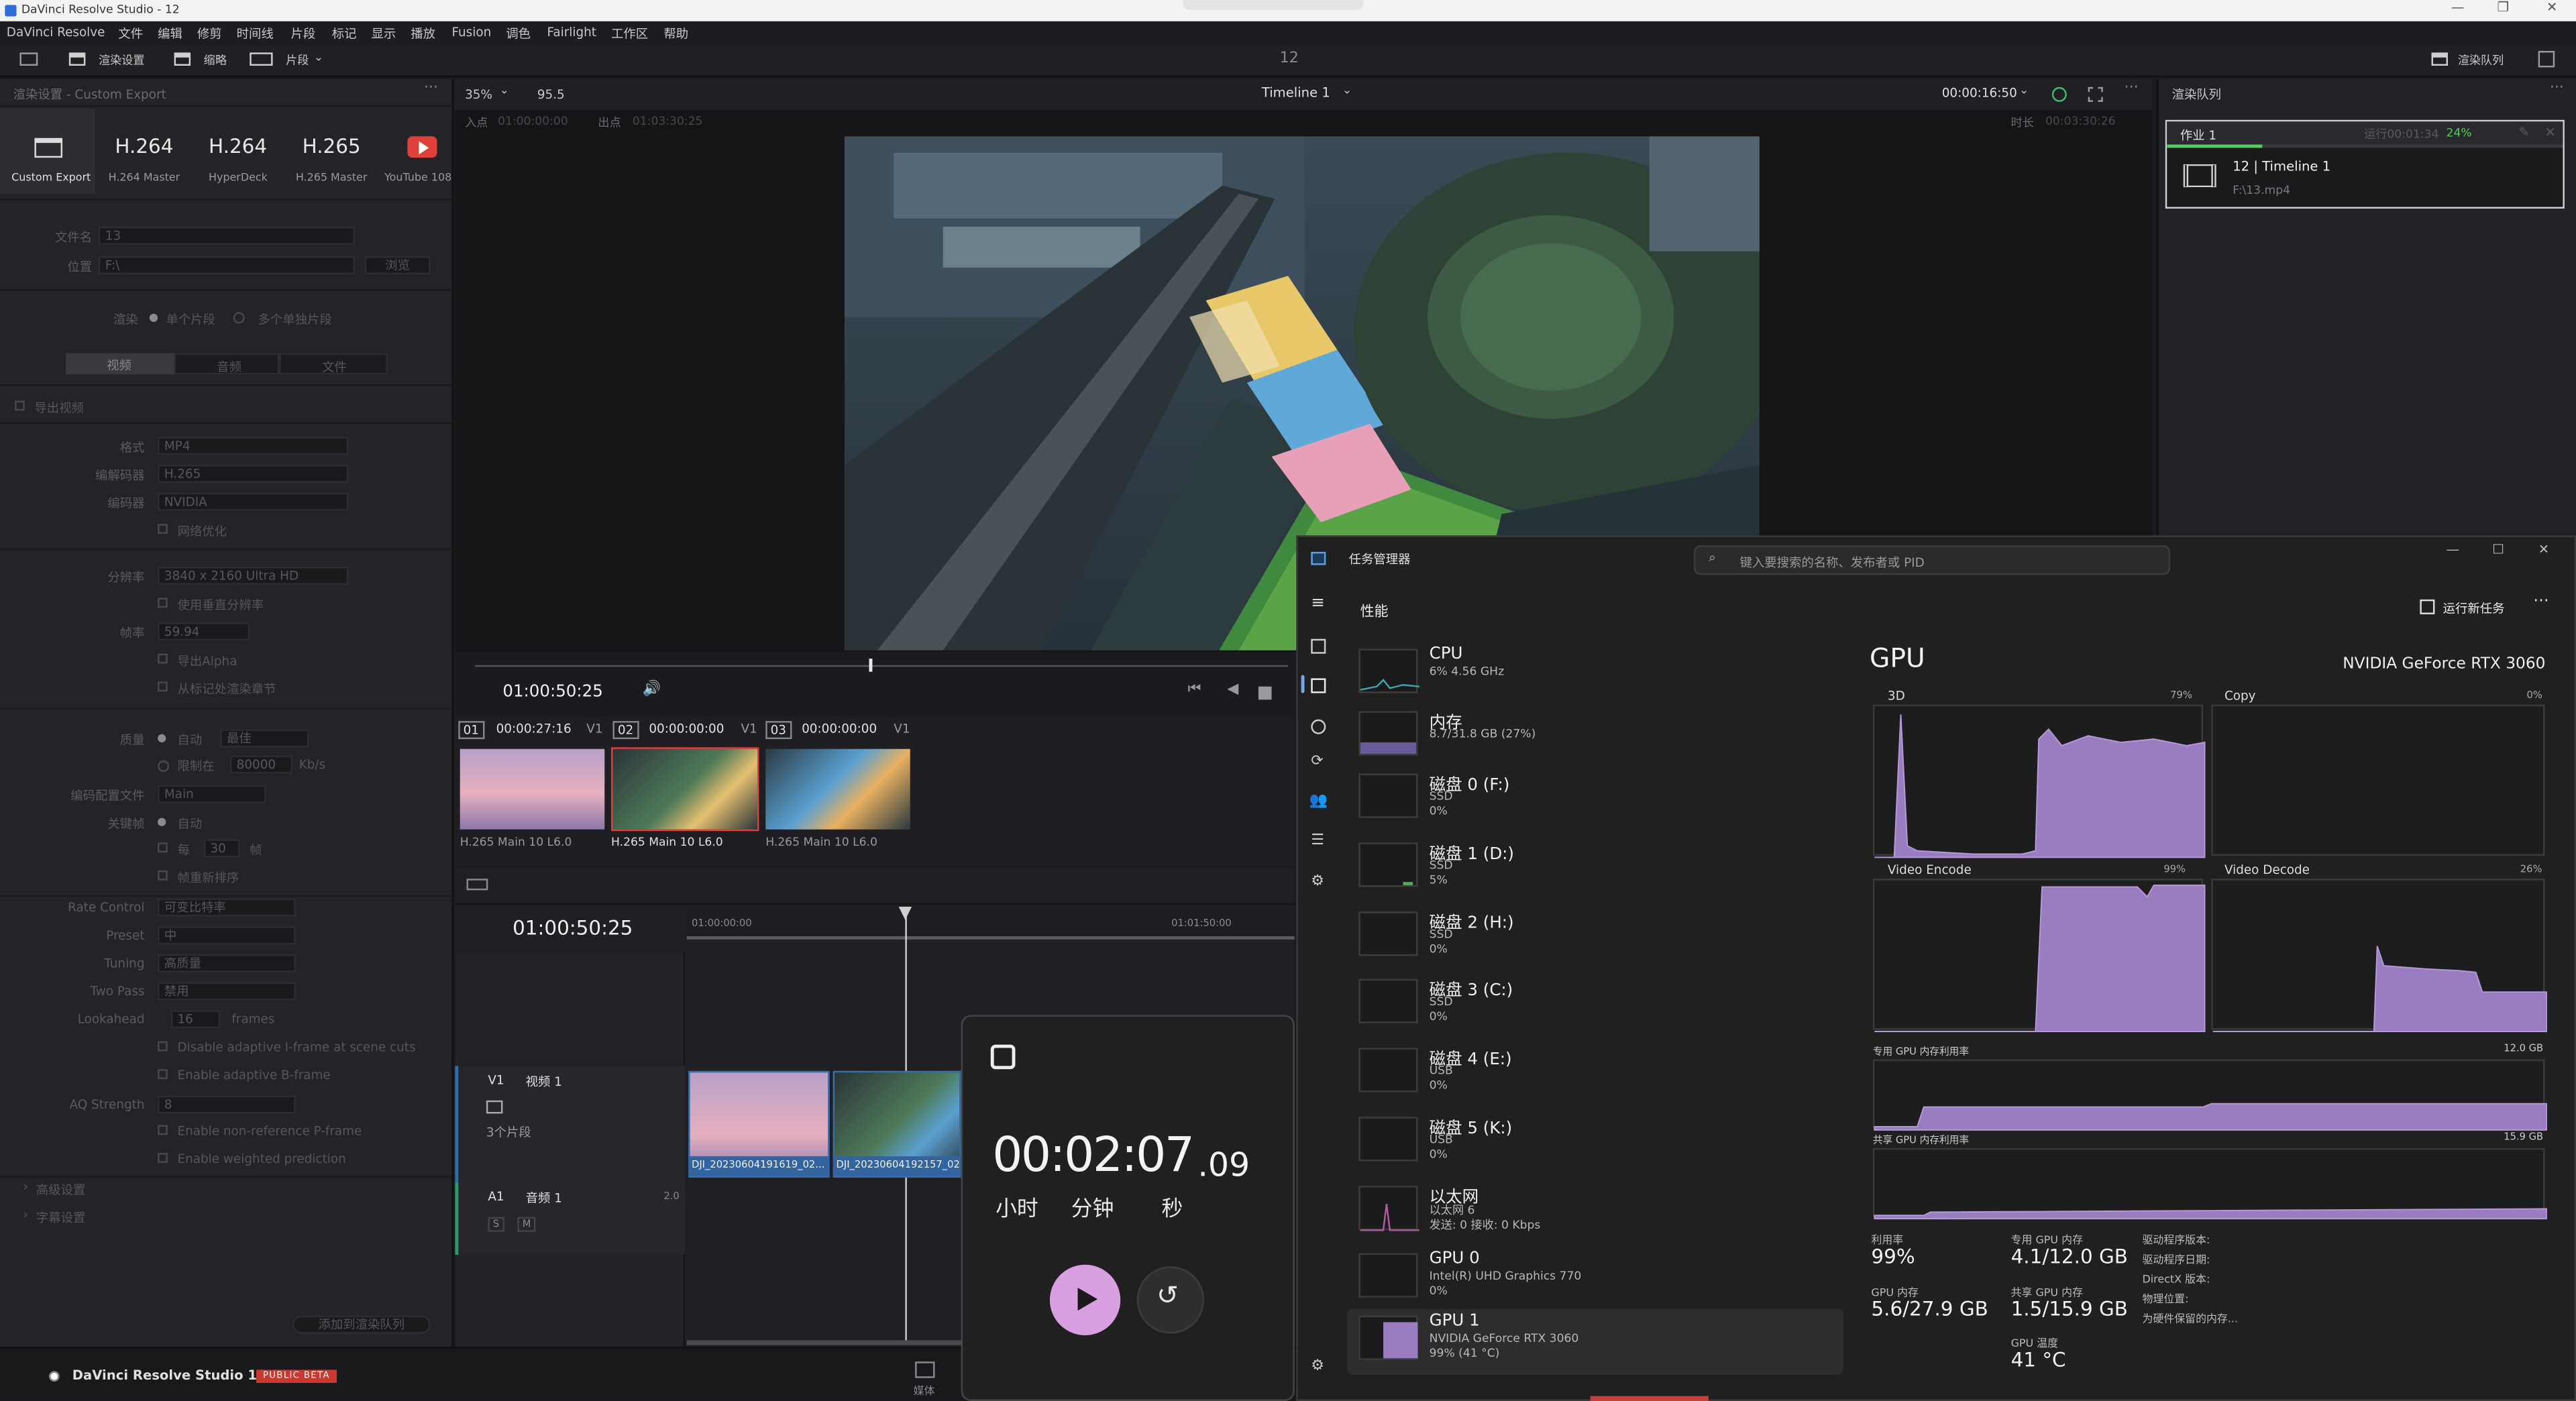 This screenshot has height=1401, width=2576. I want to click on fullscreen-icon, so click(2095, 94).